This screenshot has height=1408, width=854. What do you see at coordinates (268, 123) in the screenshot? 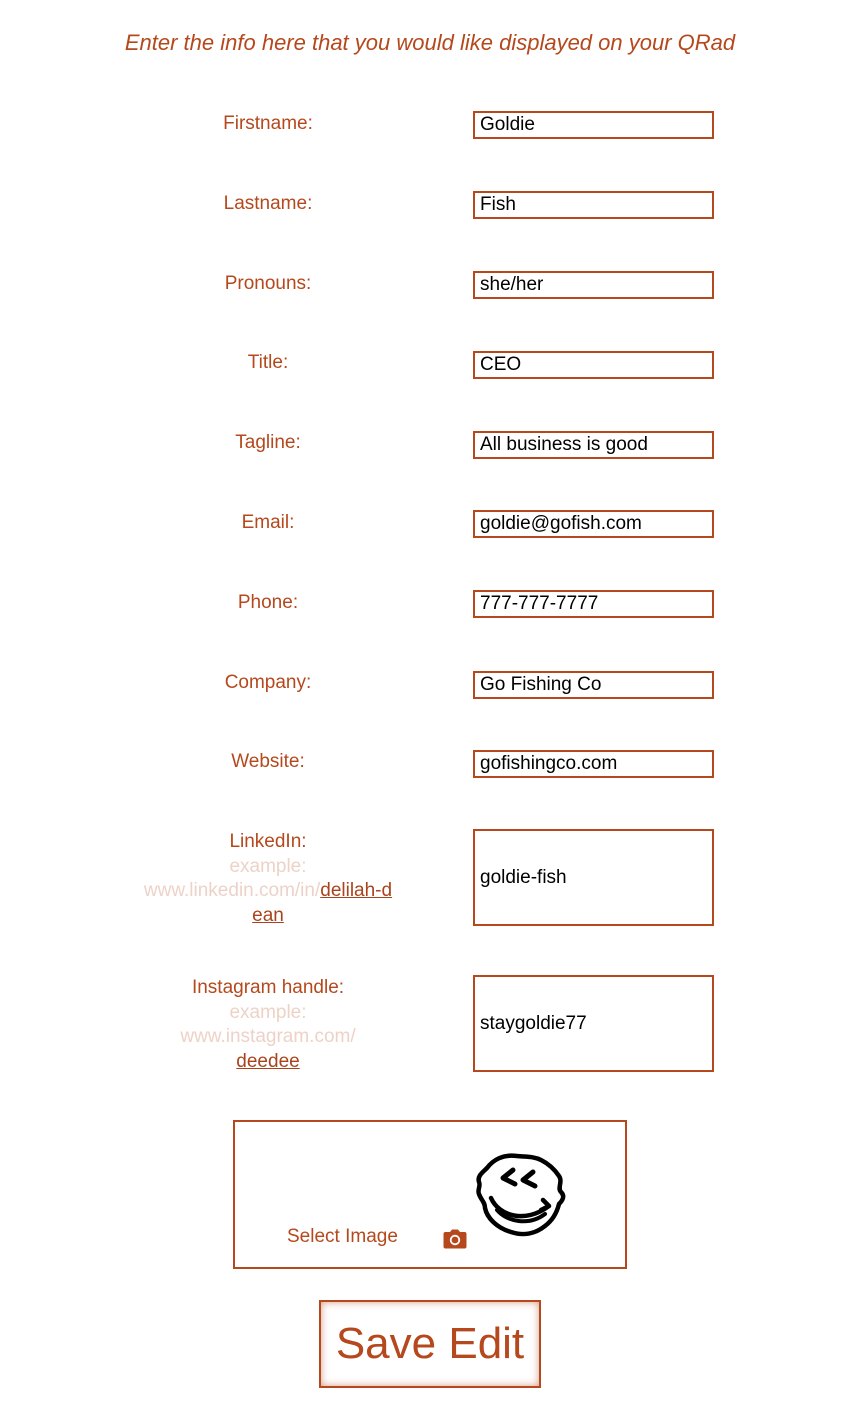
I see `firstname-label: Firstname:` at bounding box center [268, 123].